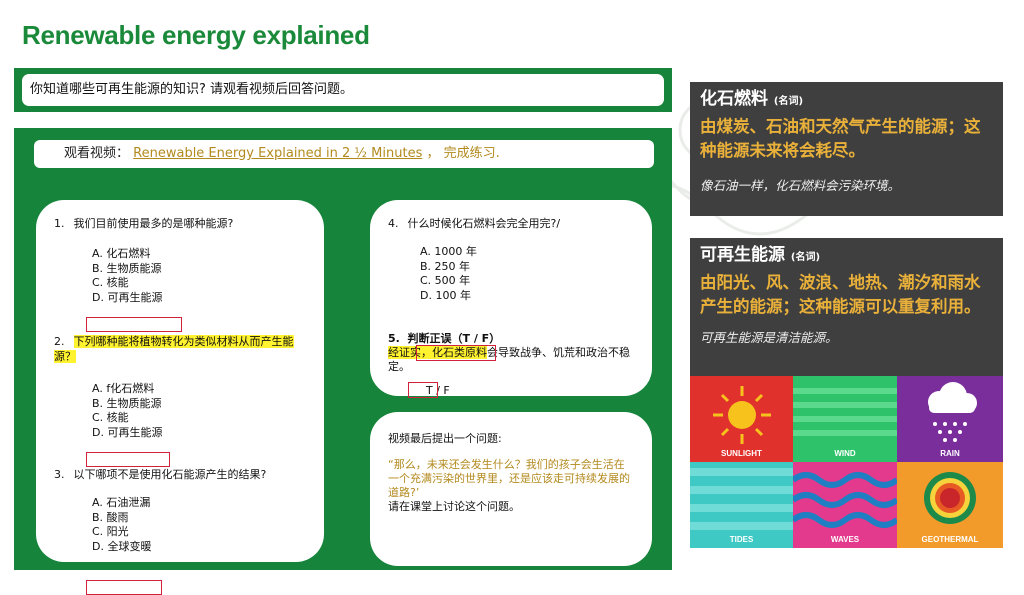  I want to click on intro-text: 你知道哪些可再生能源的知识? 请观看视频后回答问题。, so click(343, 90).